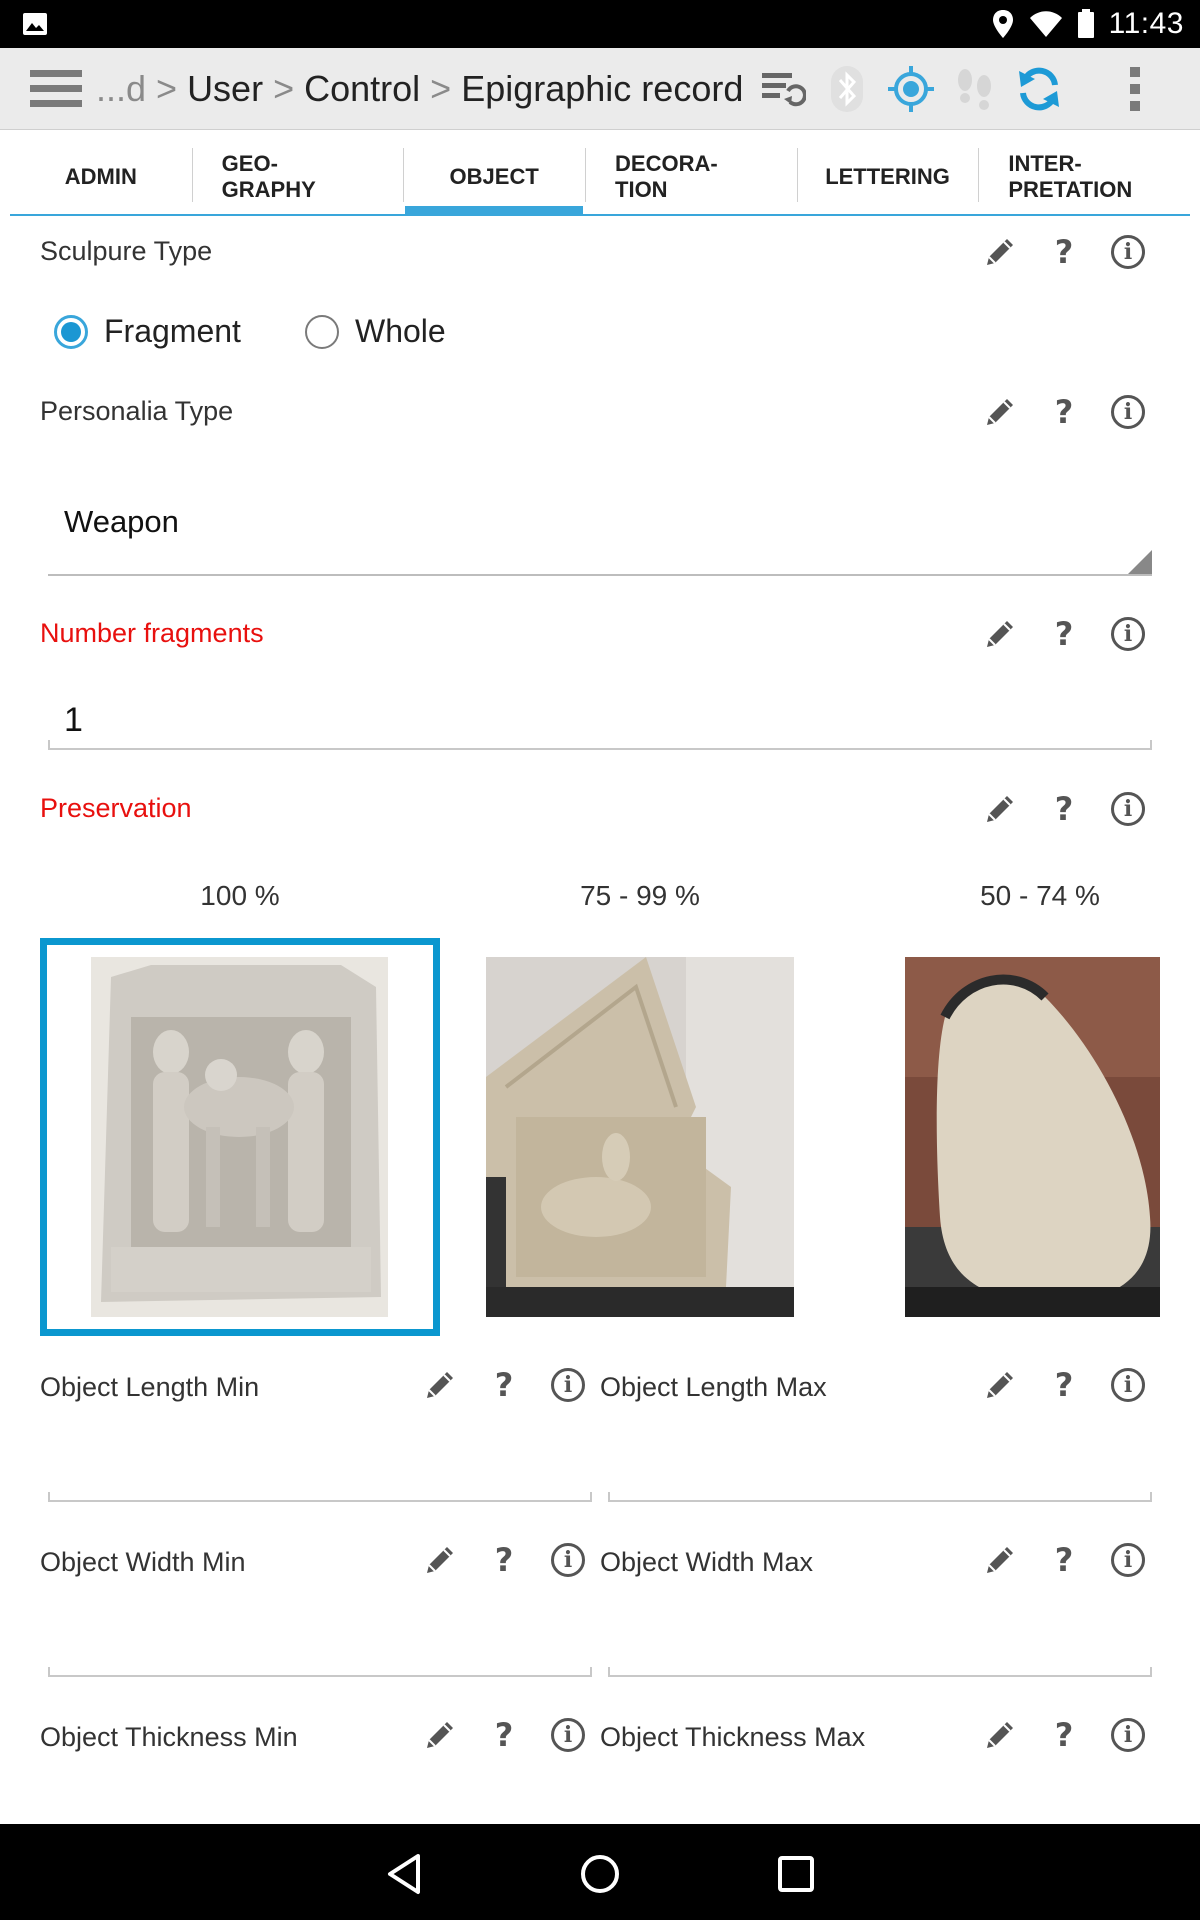 This screenshot has height=1920, width=1200. What do you see at coordinates (322, 331) in the screenshot?
I see `radio-button` at bounding box center [322, 331].